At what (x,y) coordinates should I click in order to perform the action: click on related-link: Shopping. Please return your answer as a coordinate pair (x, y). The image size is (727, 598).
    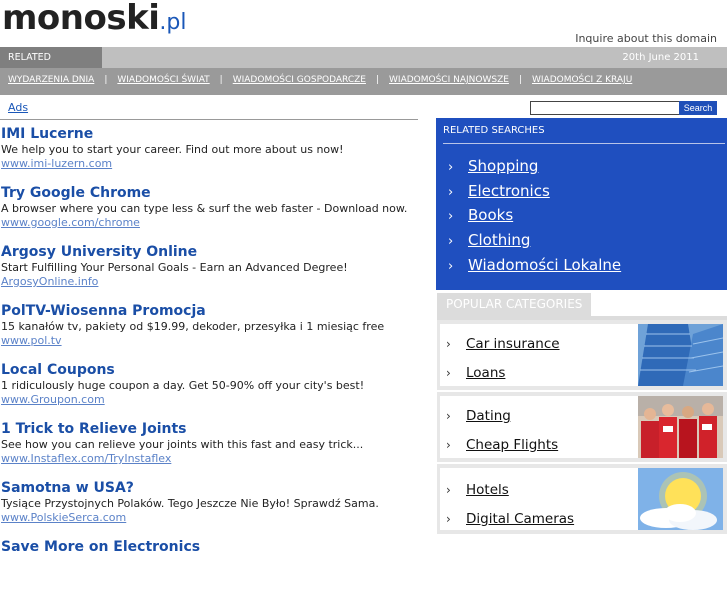
    Looking at the image, I should click on (503, 166).